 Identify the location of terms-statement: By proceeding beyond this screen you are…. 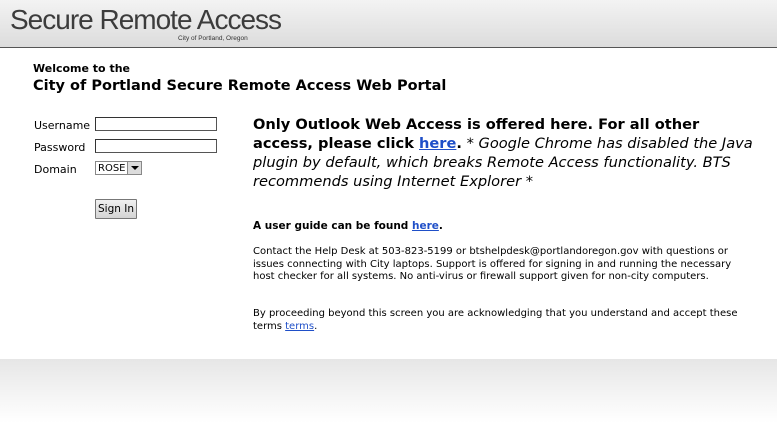
(503, 320).